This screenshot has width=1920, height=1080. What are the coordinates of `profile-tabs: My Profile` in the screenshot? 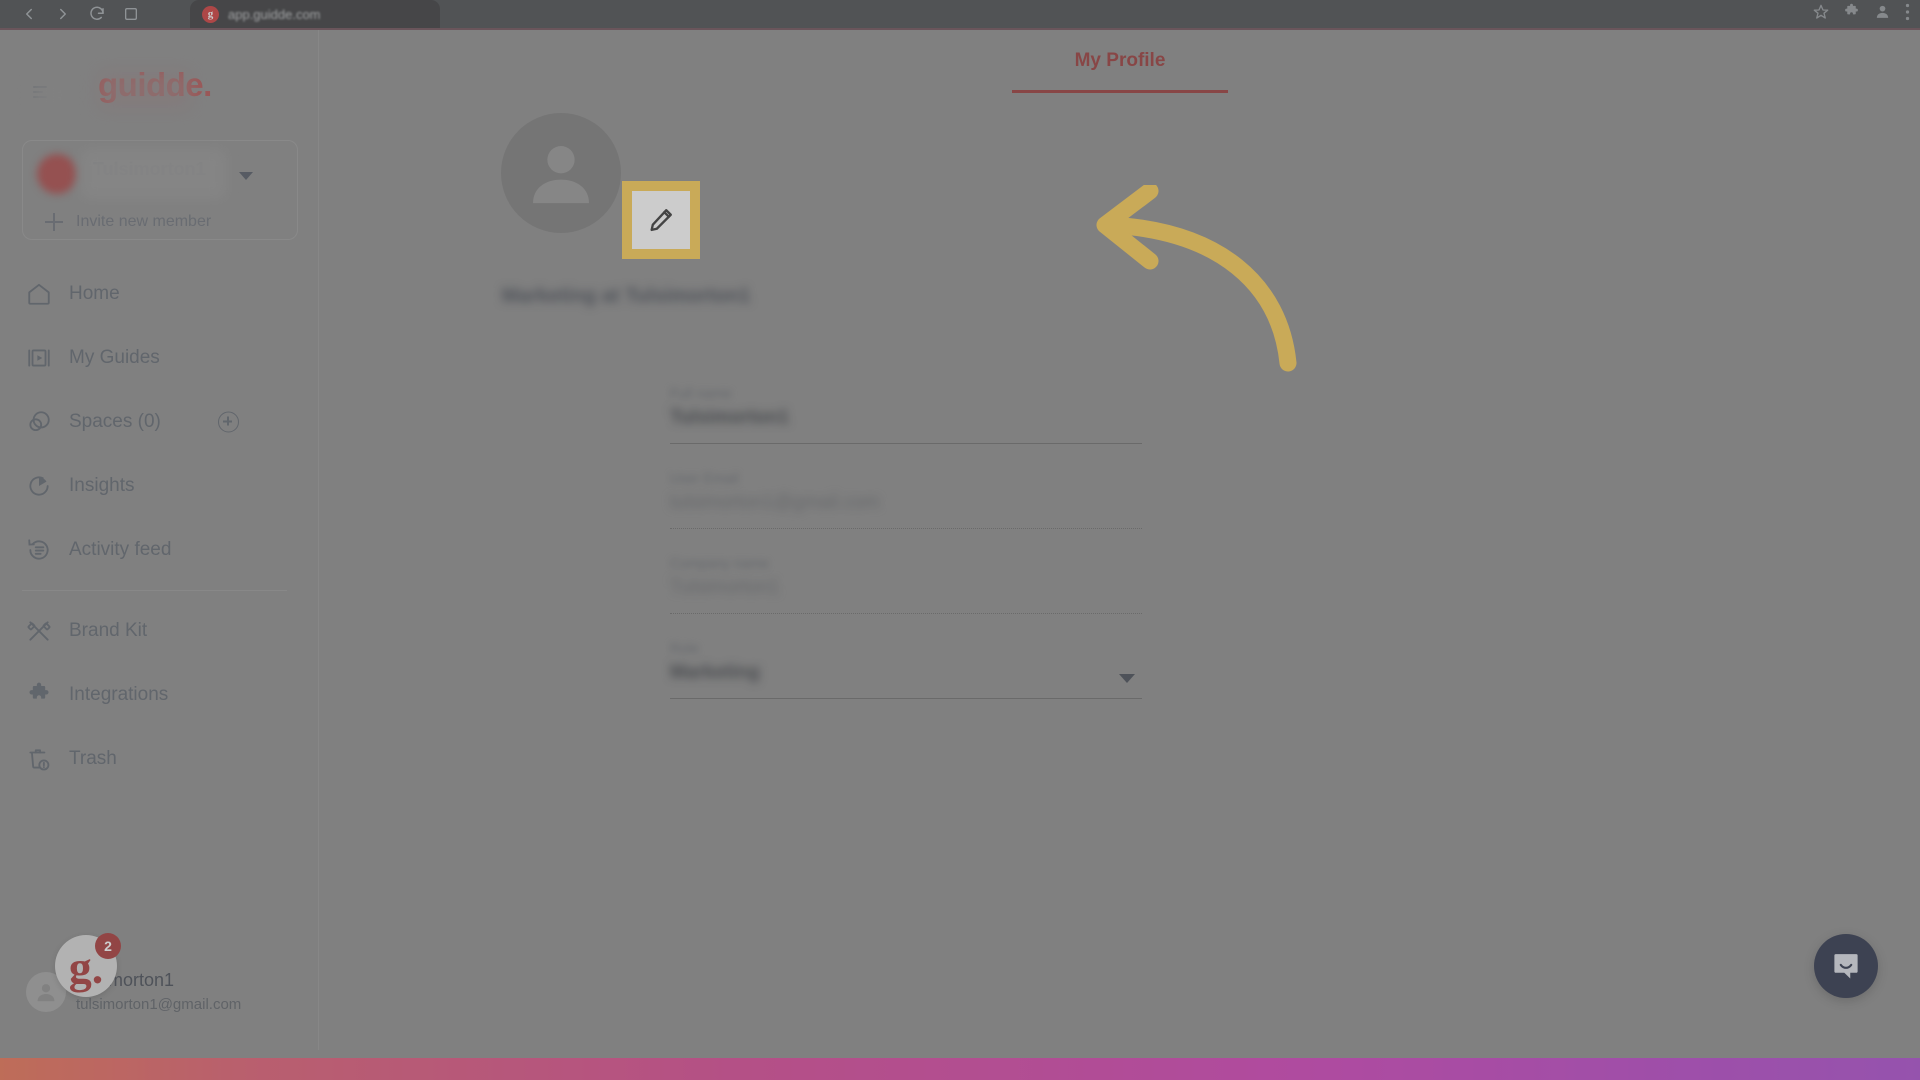 It's located at (1120, 67).